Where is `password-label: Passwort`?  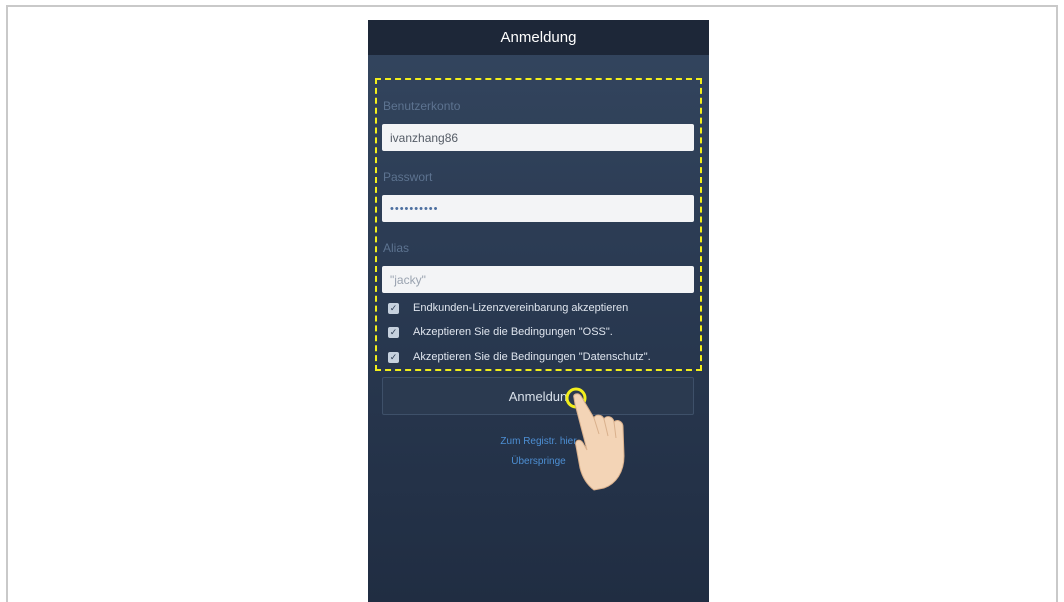 password-label: Passwort is located at coordinates (408, 177).